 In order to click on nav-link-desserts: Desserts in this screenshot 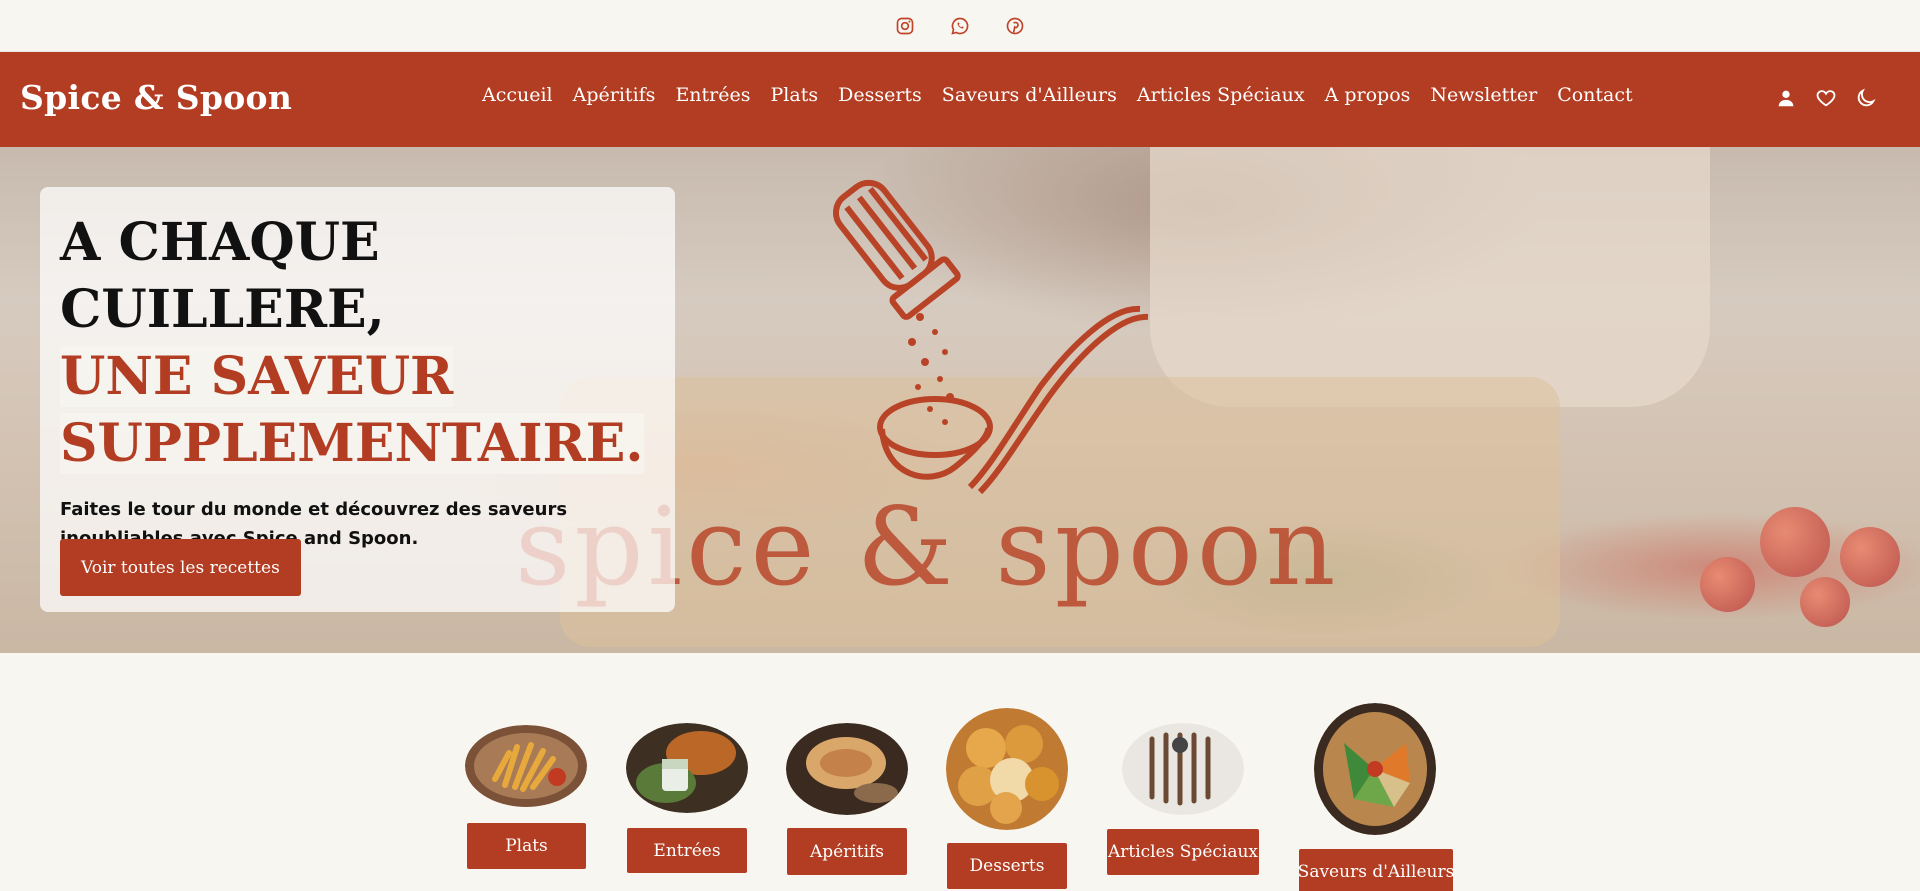, I will do `click(880, 95)`.